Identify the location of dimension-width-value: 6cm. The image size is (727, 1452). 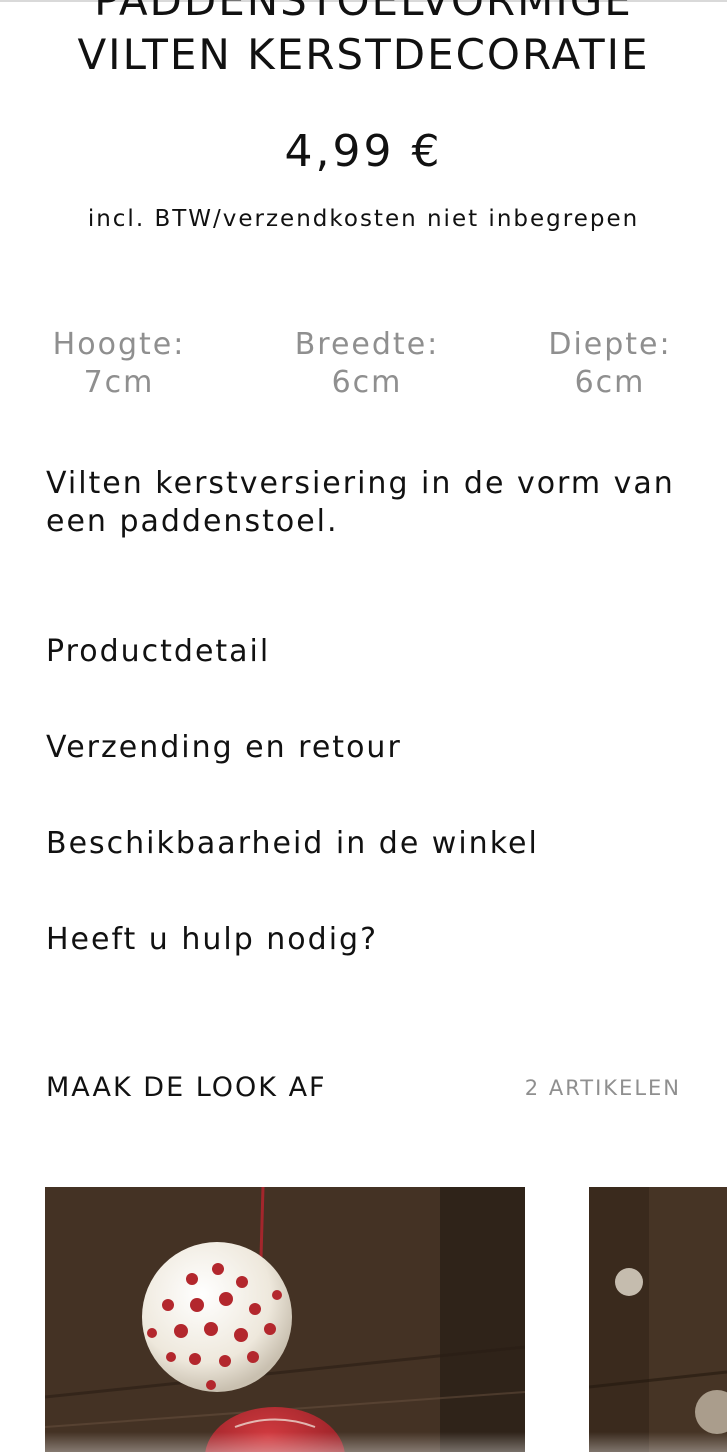
(367, 382).